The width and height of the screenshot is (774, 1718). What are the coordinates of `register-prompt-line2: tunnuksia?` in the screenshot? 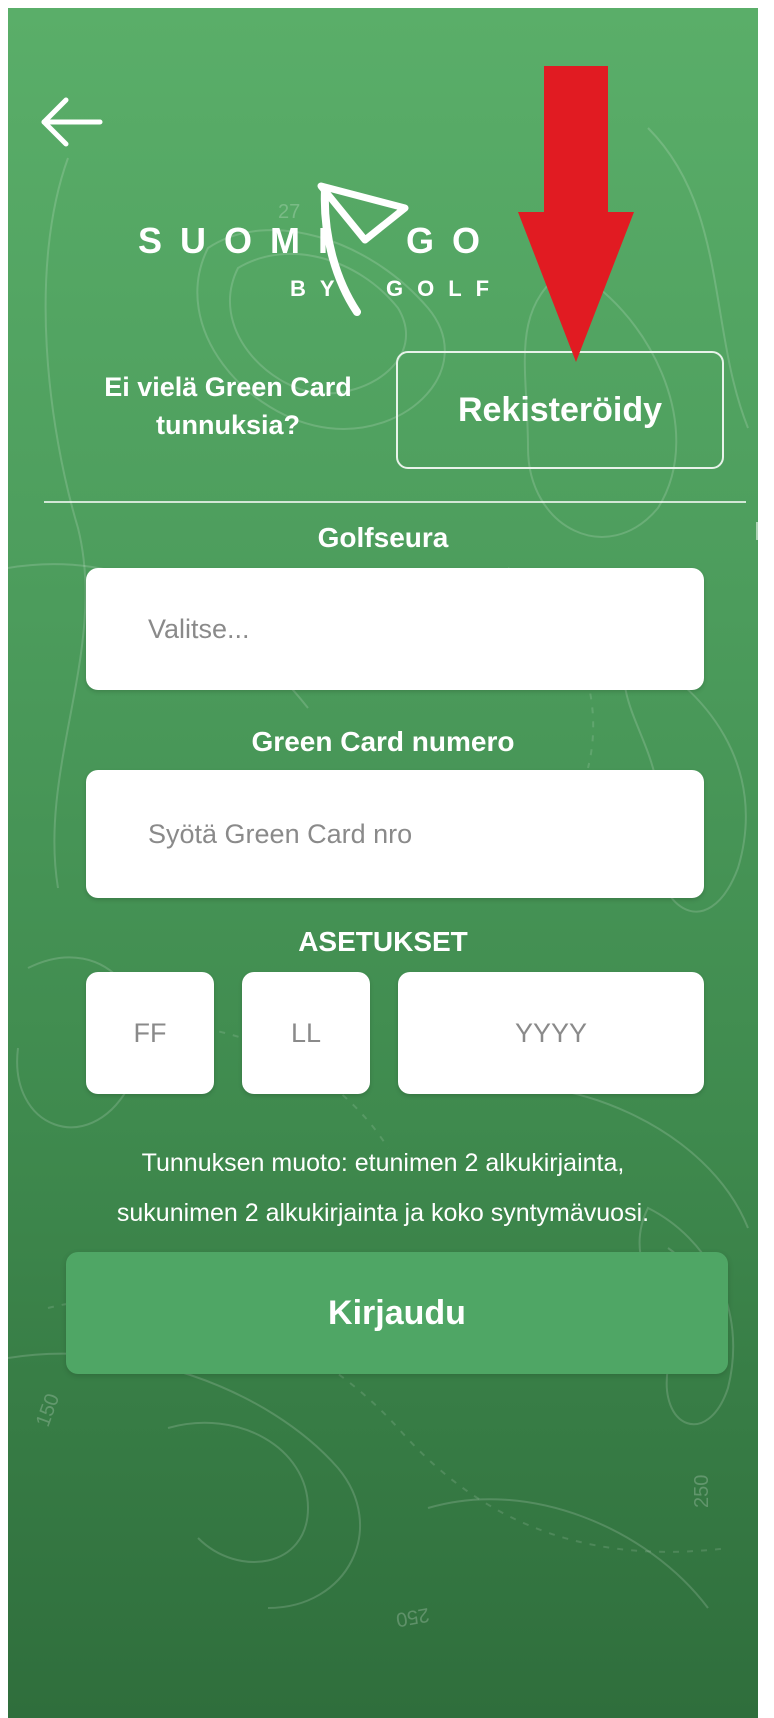 It's located at (227, 425).